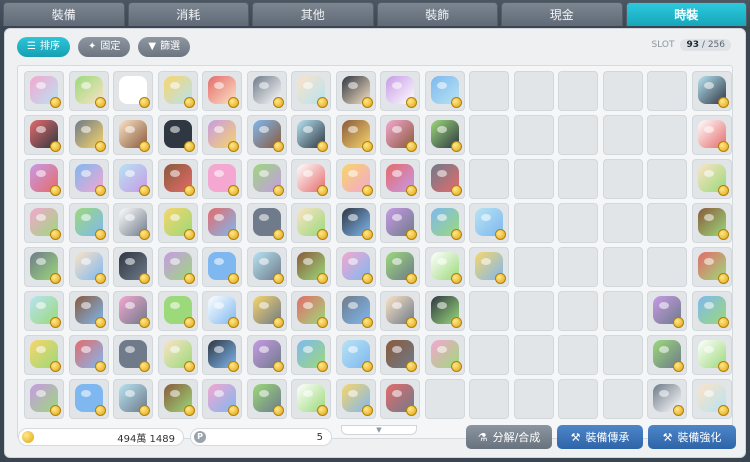  Describe the element at coordinates (509, 437) in the screenshot. I see `dismantle-synthesize-button: ⚗ 分解/合成` at that location.